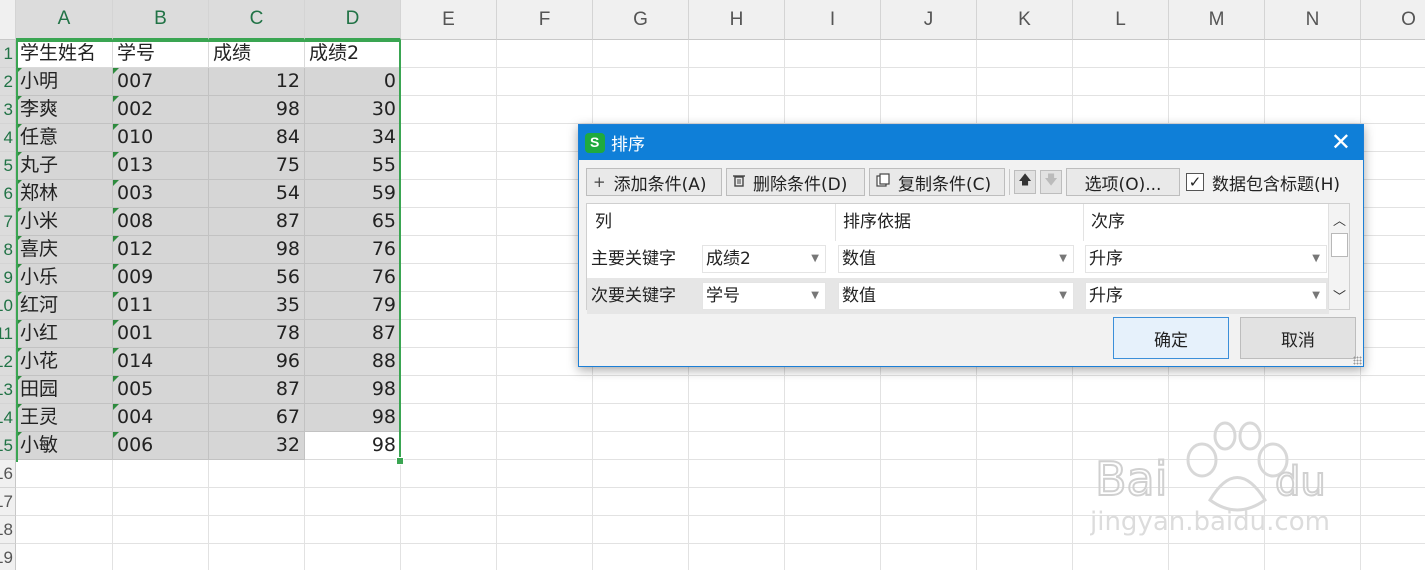 This screenshot has height=570, width=1425. What do you see at coordinates (257, 418) in the screenshot?
I see `table-cell: 67` at bounding box center [257, 418].